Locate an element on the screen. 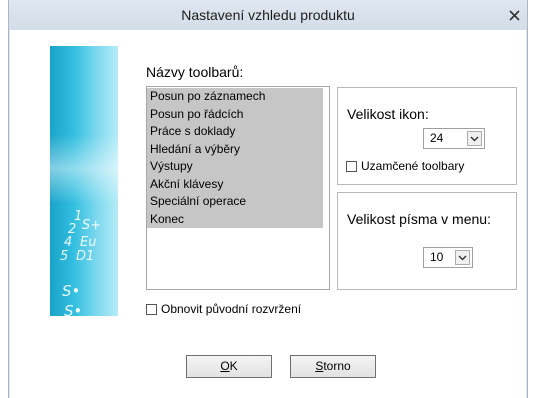  locked-toolbars-label: Uzamčené toolbary is located at coordinates (413, 166).